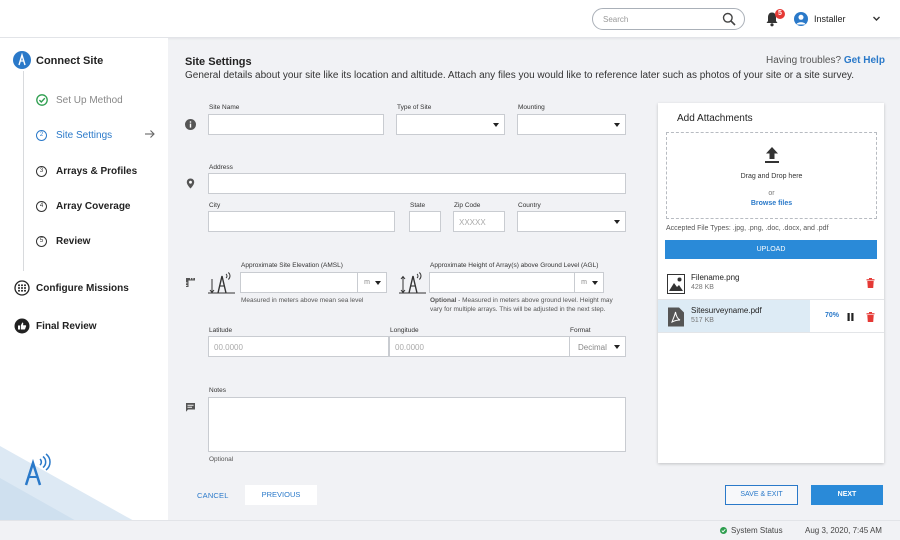  Describe the element at coordinates (715, 277) in the screenshot. I see `file-name: Filename.png` at that location.